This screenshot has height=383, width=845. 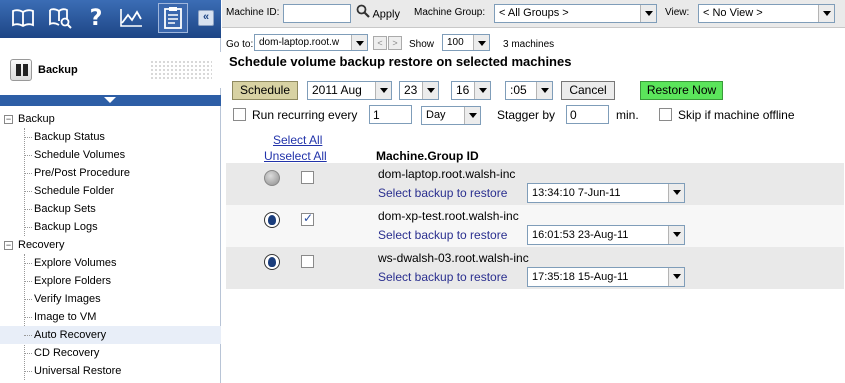 I want to click on nav-item-schedule-folder: Schedule Folder, so click(x=110, y=191).